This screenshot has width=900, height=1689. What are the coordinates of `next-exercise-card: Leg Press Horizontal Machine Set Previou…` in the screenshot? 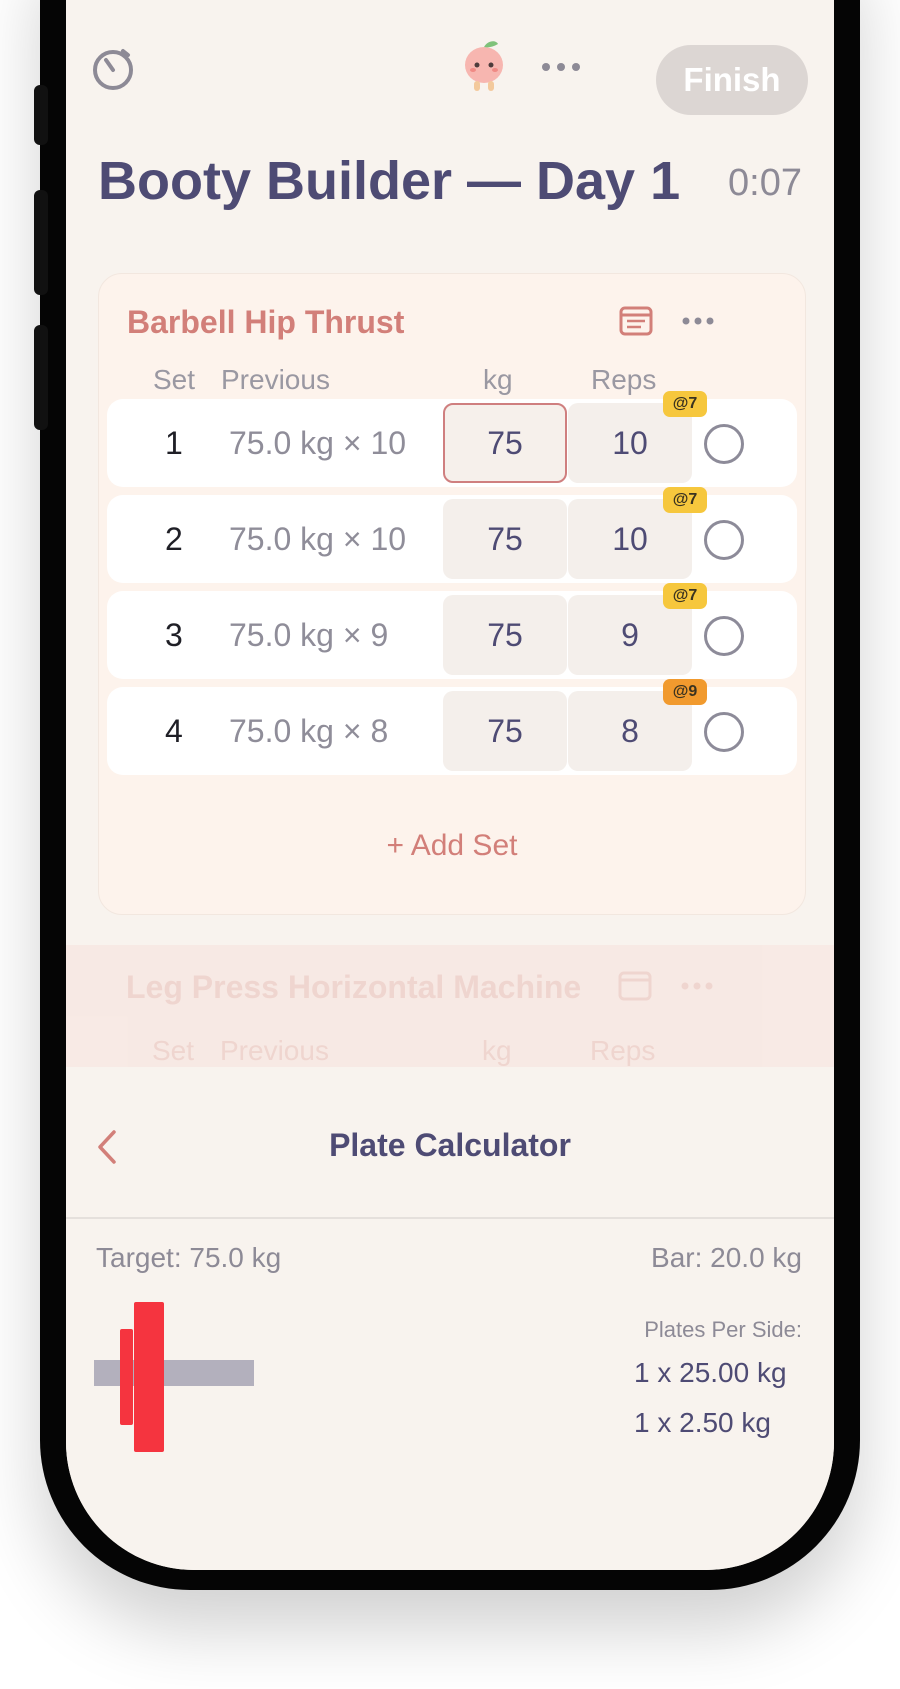 It's located at (450, 1010).